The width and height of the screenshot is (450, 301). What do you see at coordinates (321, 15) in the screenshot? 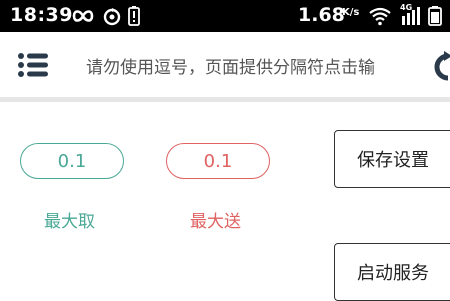
I see `network-speed: 1.68` at bounding box center [321, 15].